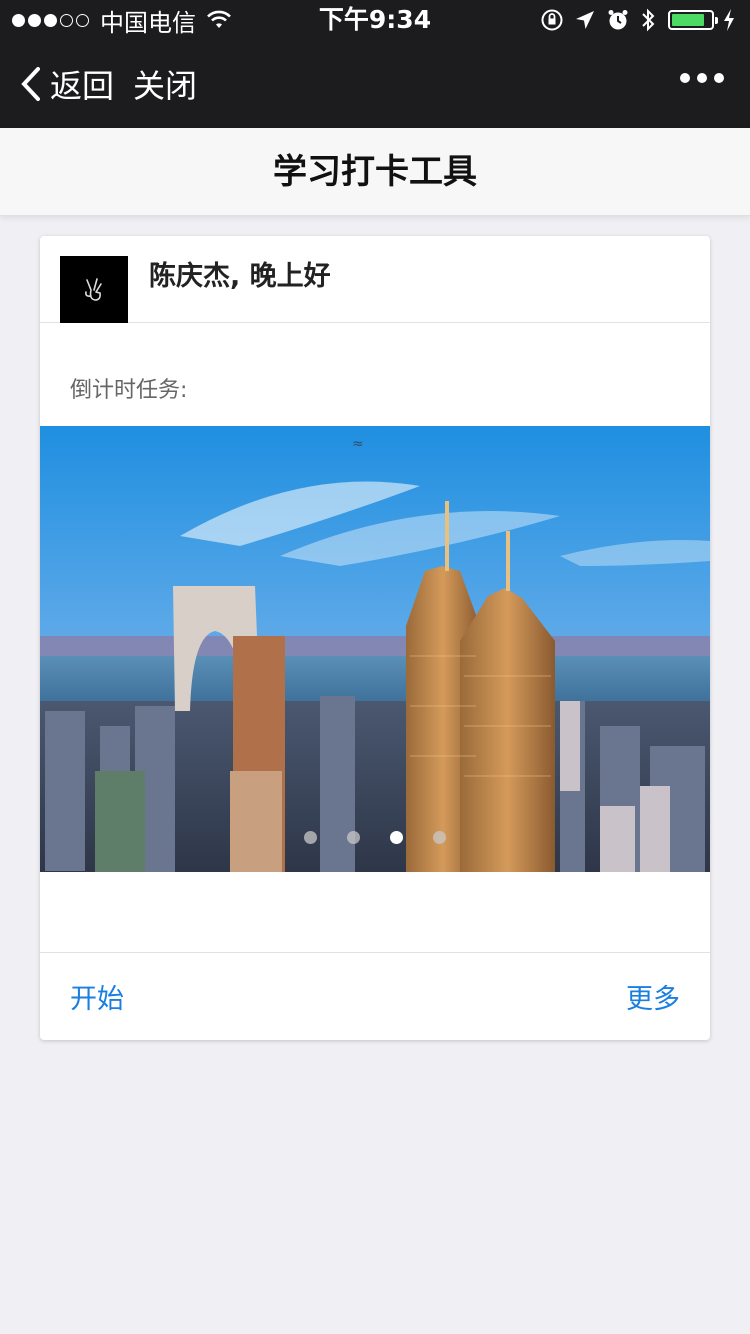 Image resolution: width=750 pixels, height=1334 pixels. What do you see at coordinates (552, 20) in the screenshot?
I see `rotation-lock-icon` at bounding box center [552, 20].